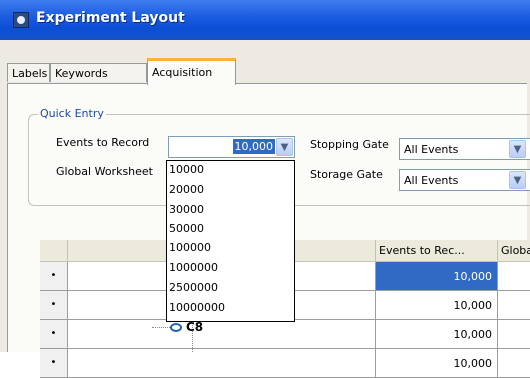  What do you see at coordinates (346, 174) in the screenshot?
I see `storage-gate-label: Storage Gate` at bounding box center [346, 174].